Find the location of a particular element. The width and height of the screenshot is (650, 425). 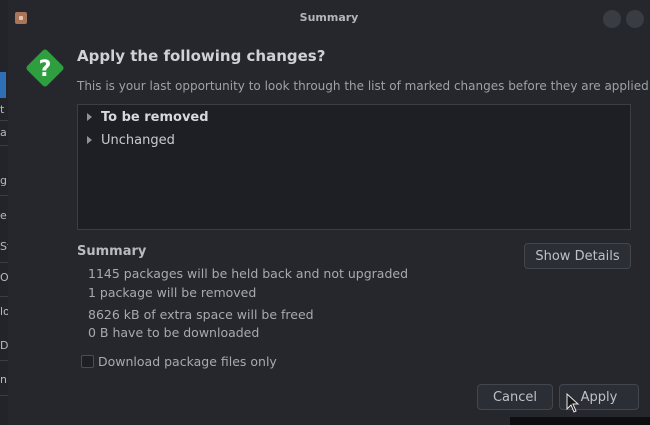

summary-download: 0 B have to be downloaded is located at coordinates (174, 332).